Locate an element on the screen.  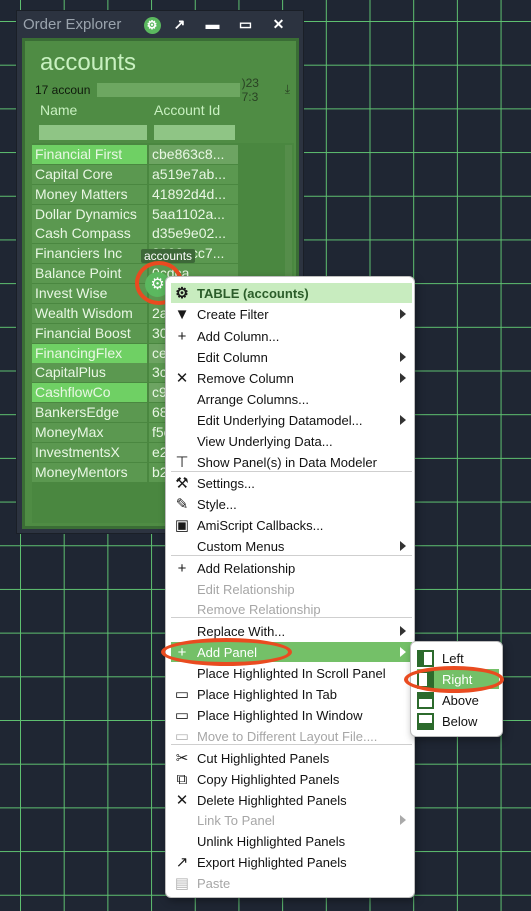
window-titlebar: Order Explorer ⚙ ↗ ▬ ▭ ✕ is located at coordinates (160, 24).